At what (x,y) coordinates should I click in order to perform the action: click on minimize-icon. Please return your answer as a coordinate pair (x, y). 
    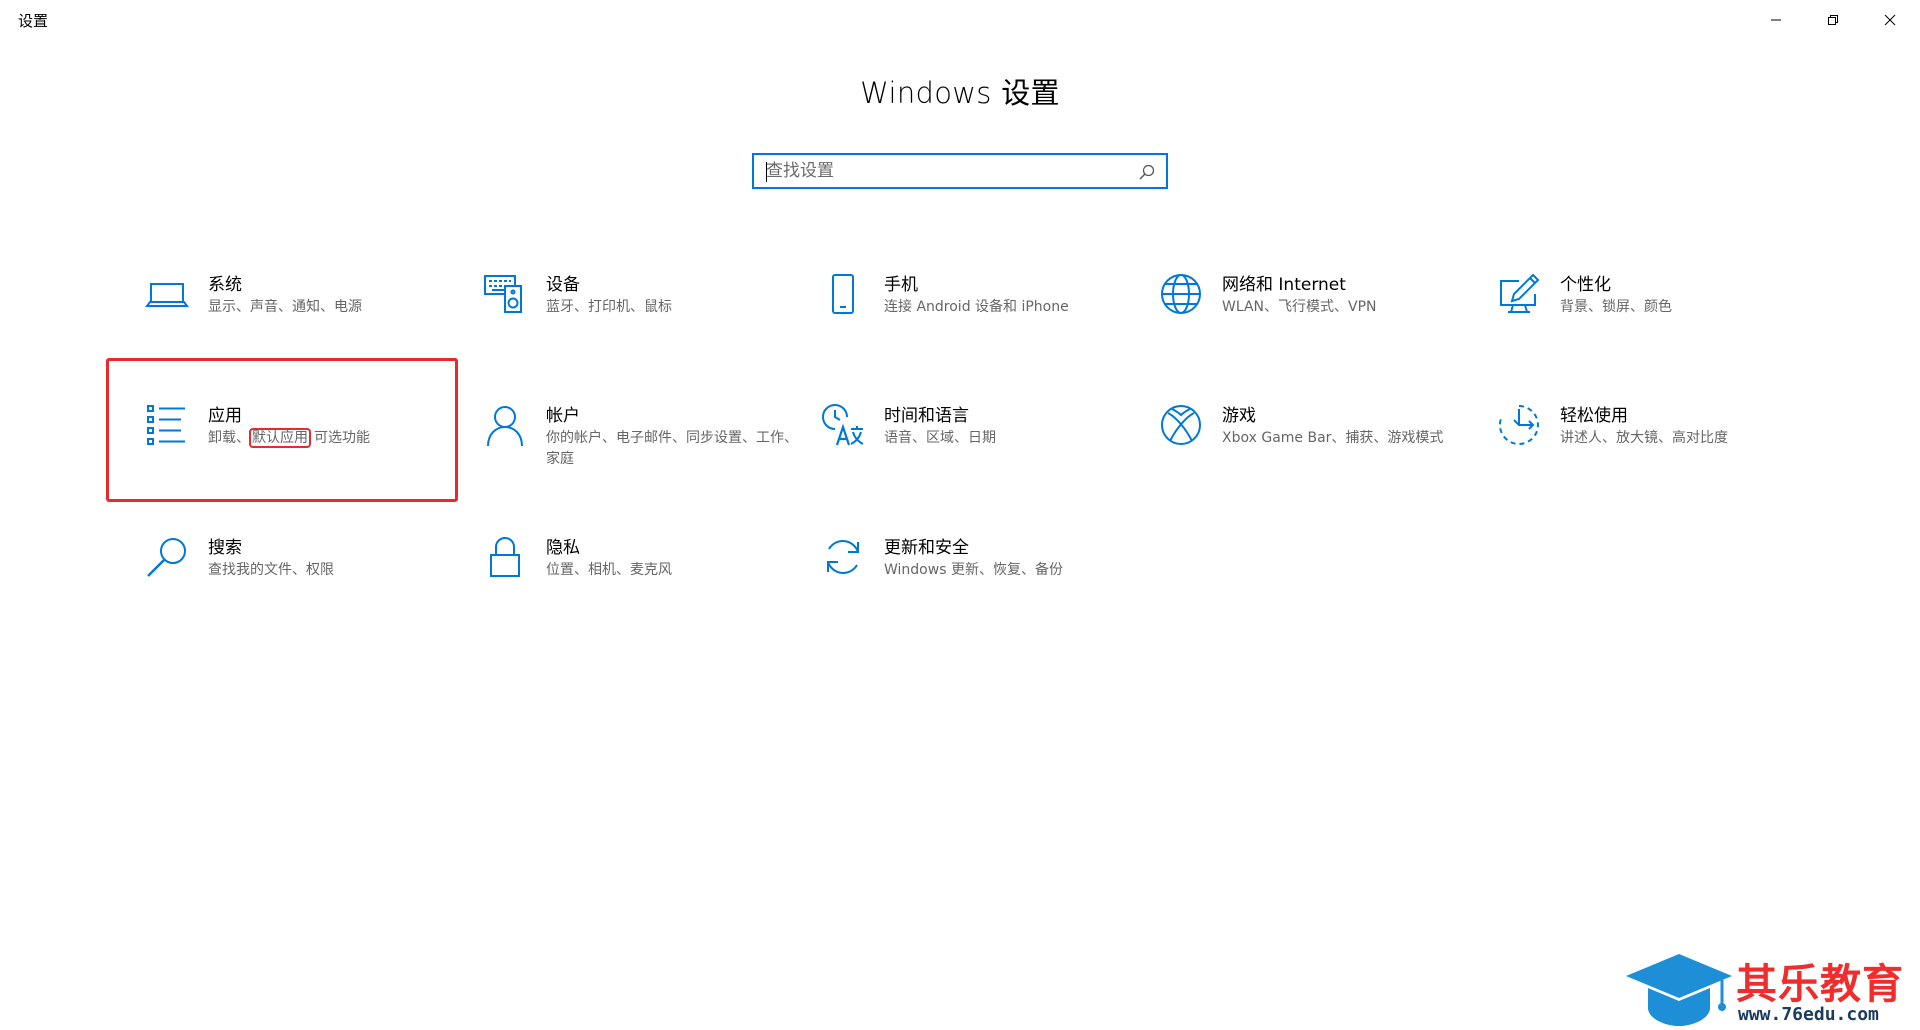
    Looking at the image, I should click on (1775, 20).